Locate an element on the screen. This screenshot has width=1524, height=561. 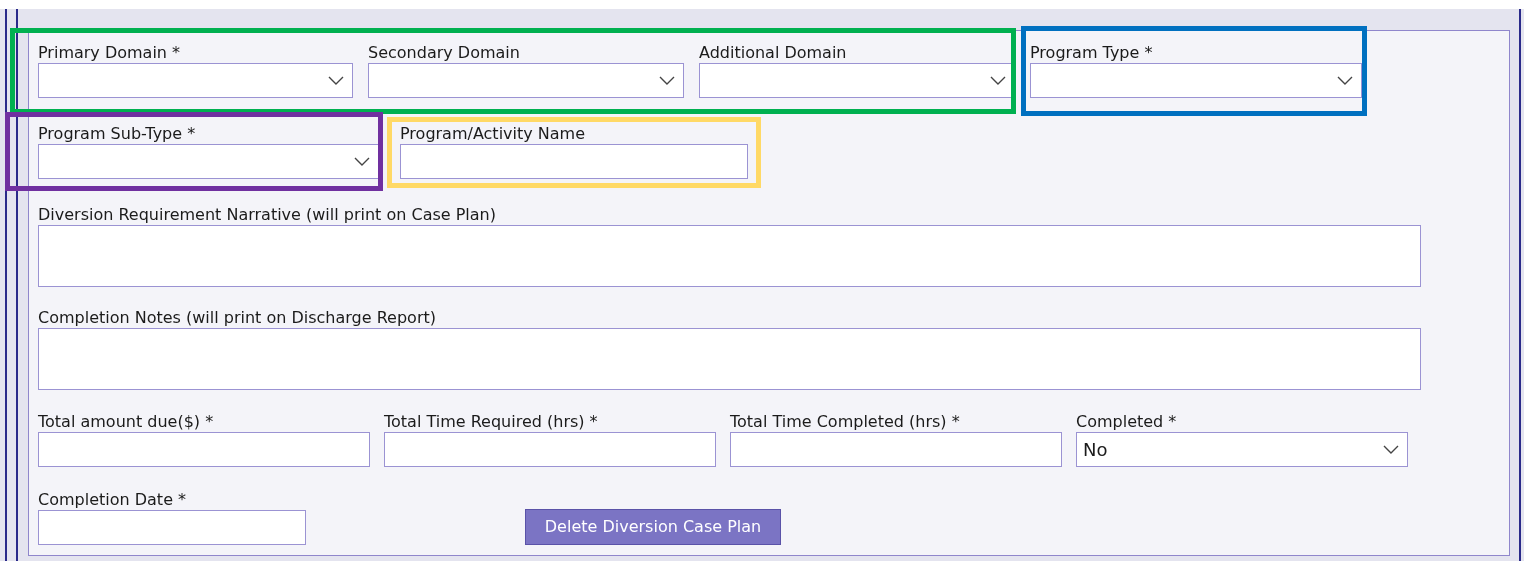
field-label: Program Sub-Type * is located at coordinates (117, 134).